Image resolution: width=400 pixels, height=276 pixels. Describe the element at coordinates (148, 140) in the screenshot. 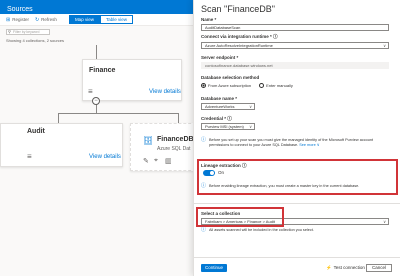

I see `database-icon: 🗄` at that location.